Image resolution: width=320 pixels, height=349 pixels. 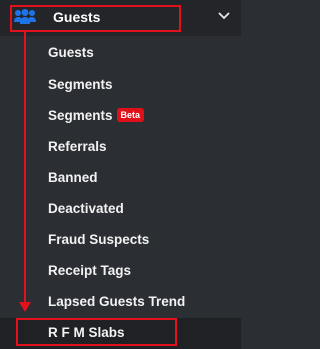 I want to click on submenu-item-label: Banned, so click(x=73, y=177).